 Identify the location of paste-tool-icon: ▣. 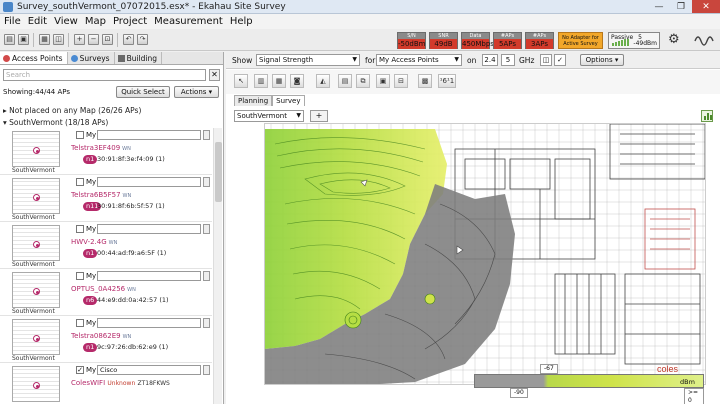
(383, 81).